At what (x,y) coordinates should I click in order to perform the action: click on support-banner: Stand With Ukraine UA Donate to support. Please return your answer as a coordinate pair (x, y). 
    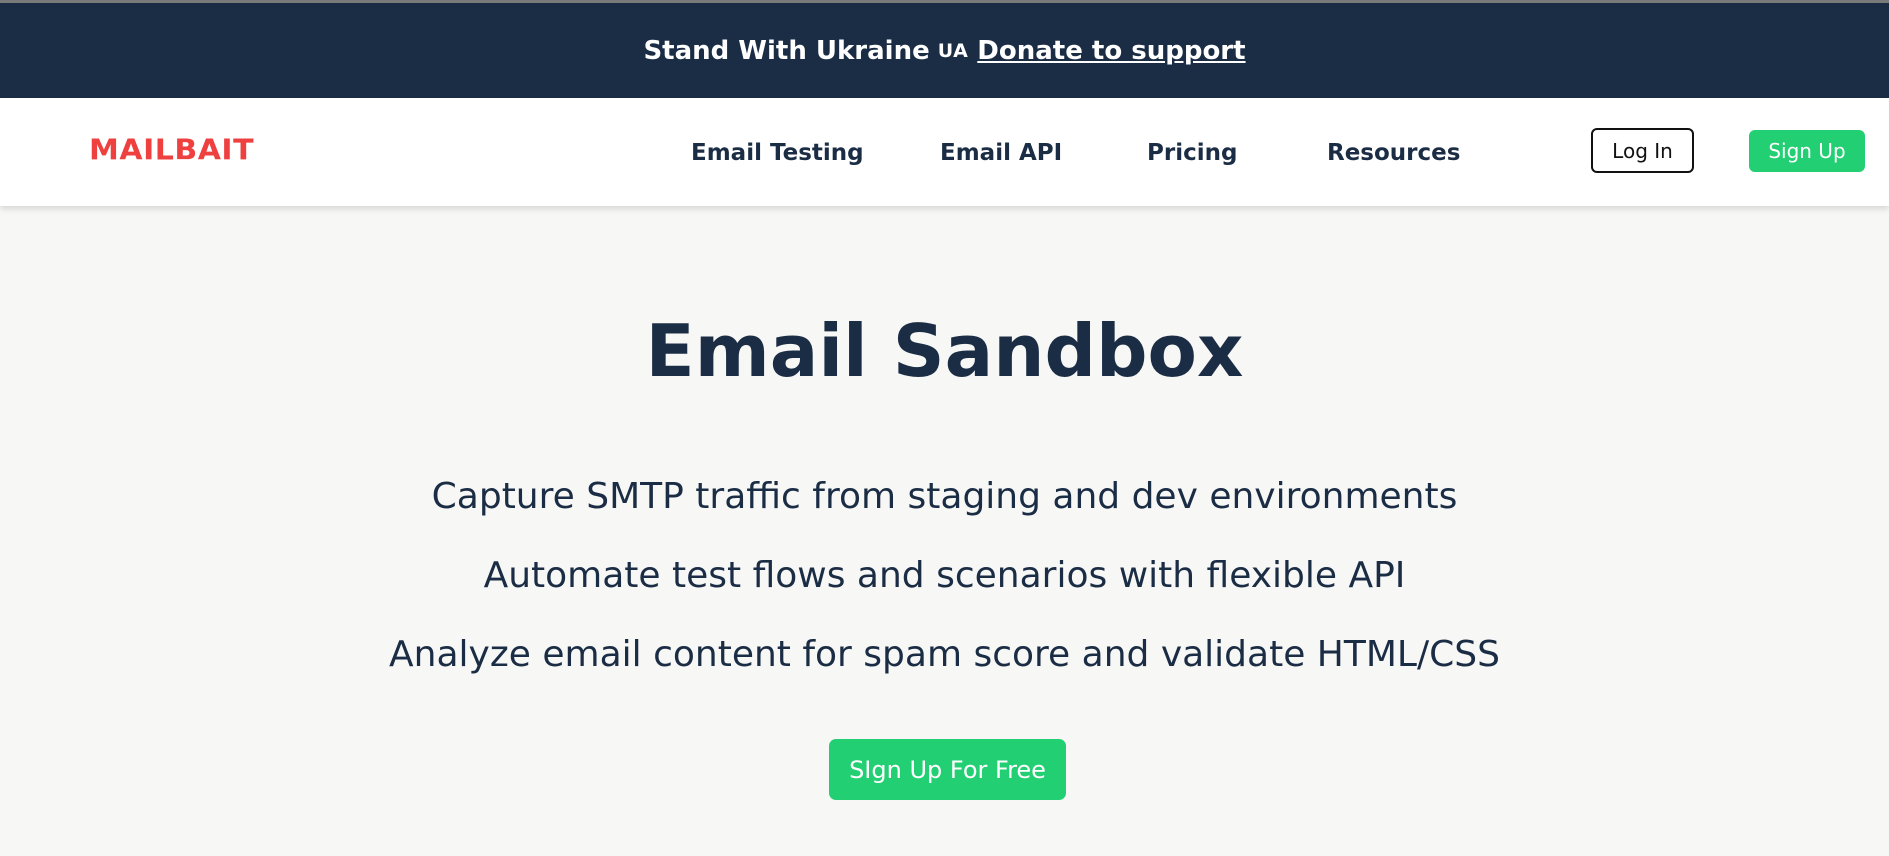
    Looking at the image, I should click on (944, 50).